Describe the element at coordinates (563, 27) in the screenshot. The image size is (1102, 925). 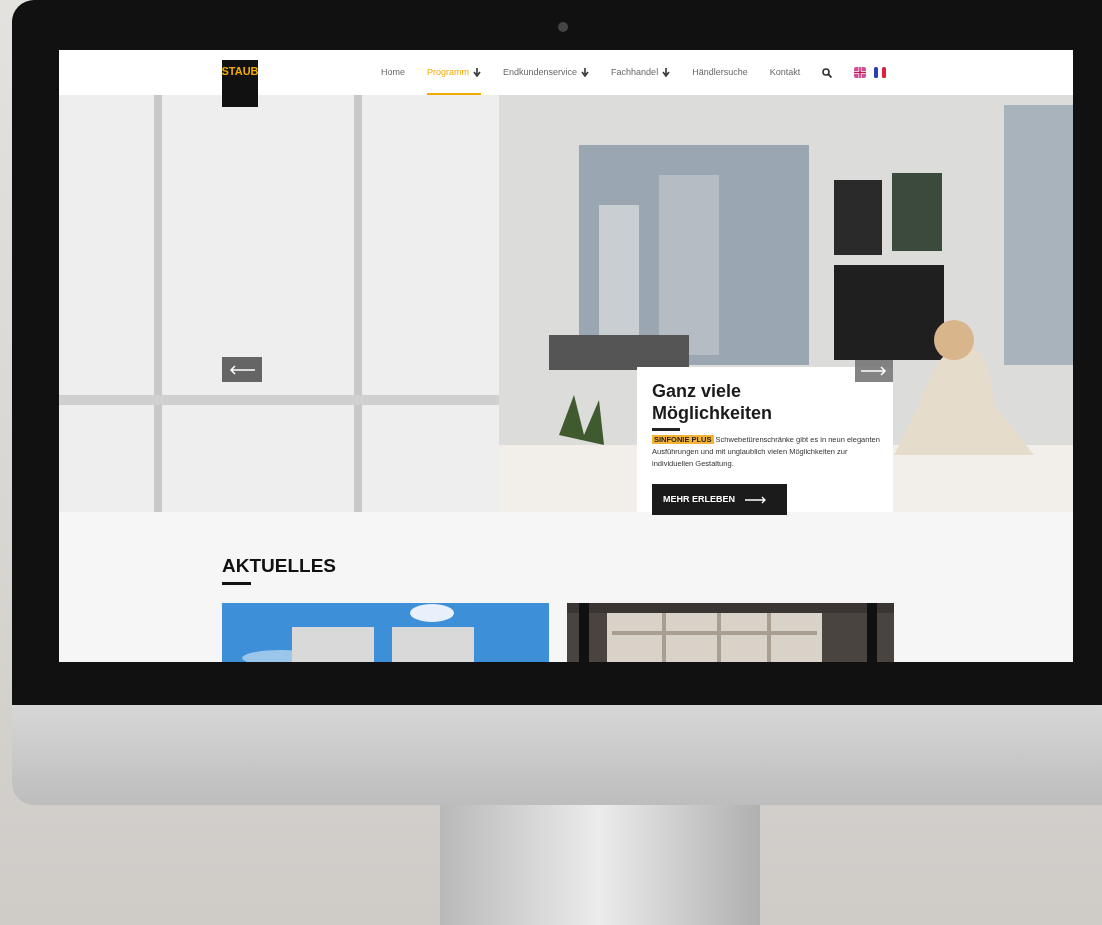
I see `camera-icon` at that location.